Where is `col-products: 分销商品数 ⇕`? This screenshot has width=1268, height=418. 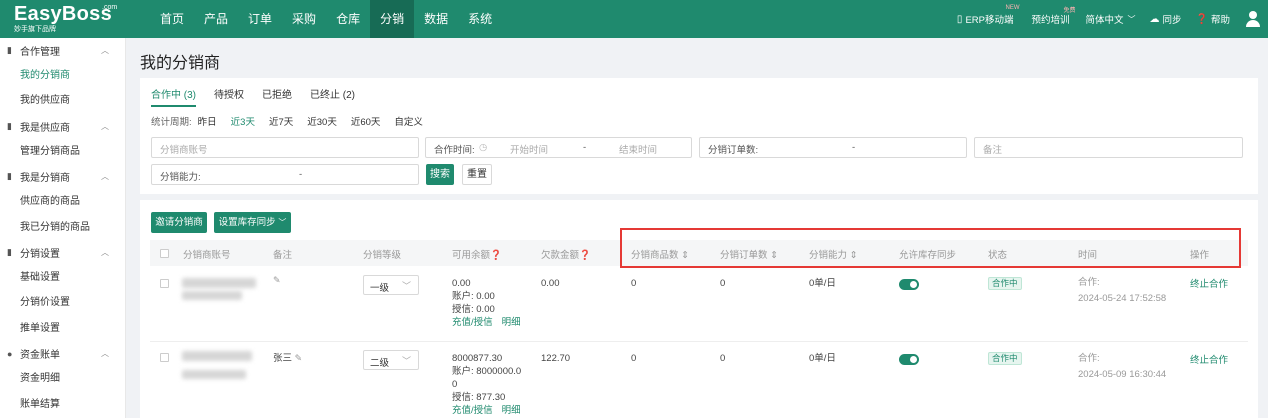
col-products: 分销商品数 ⇕ is located at coordinates (660, 254).